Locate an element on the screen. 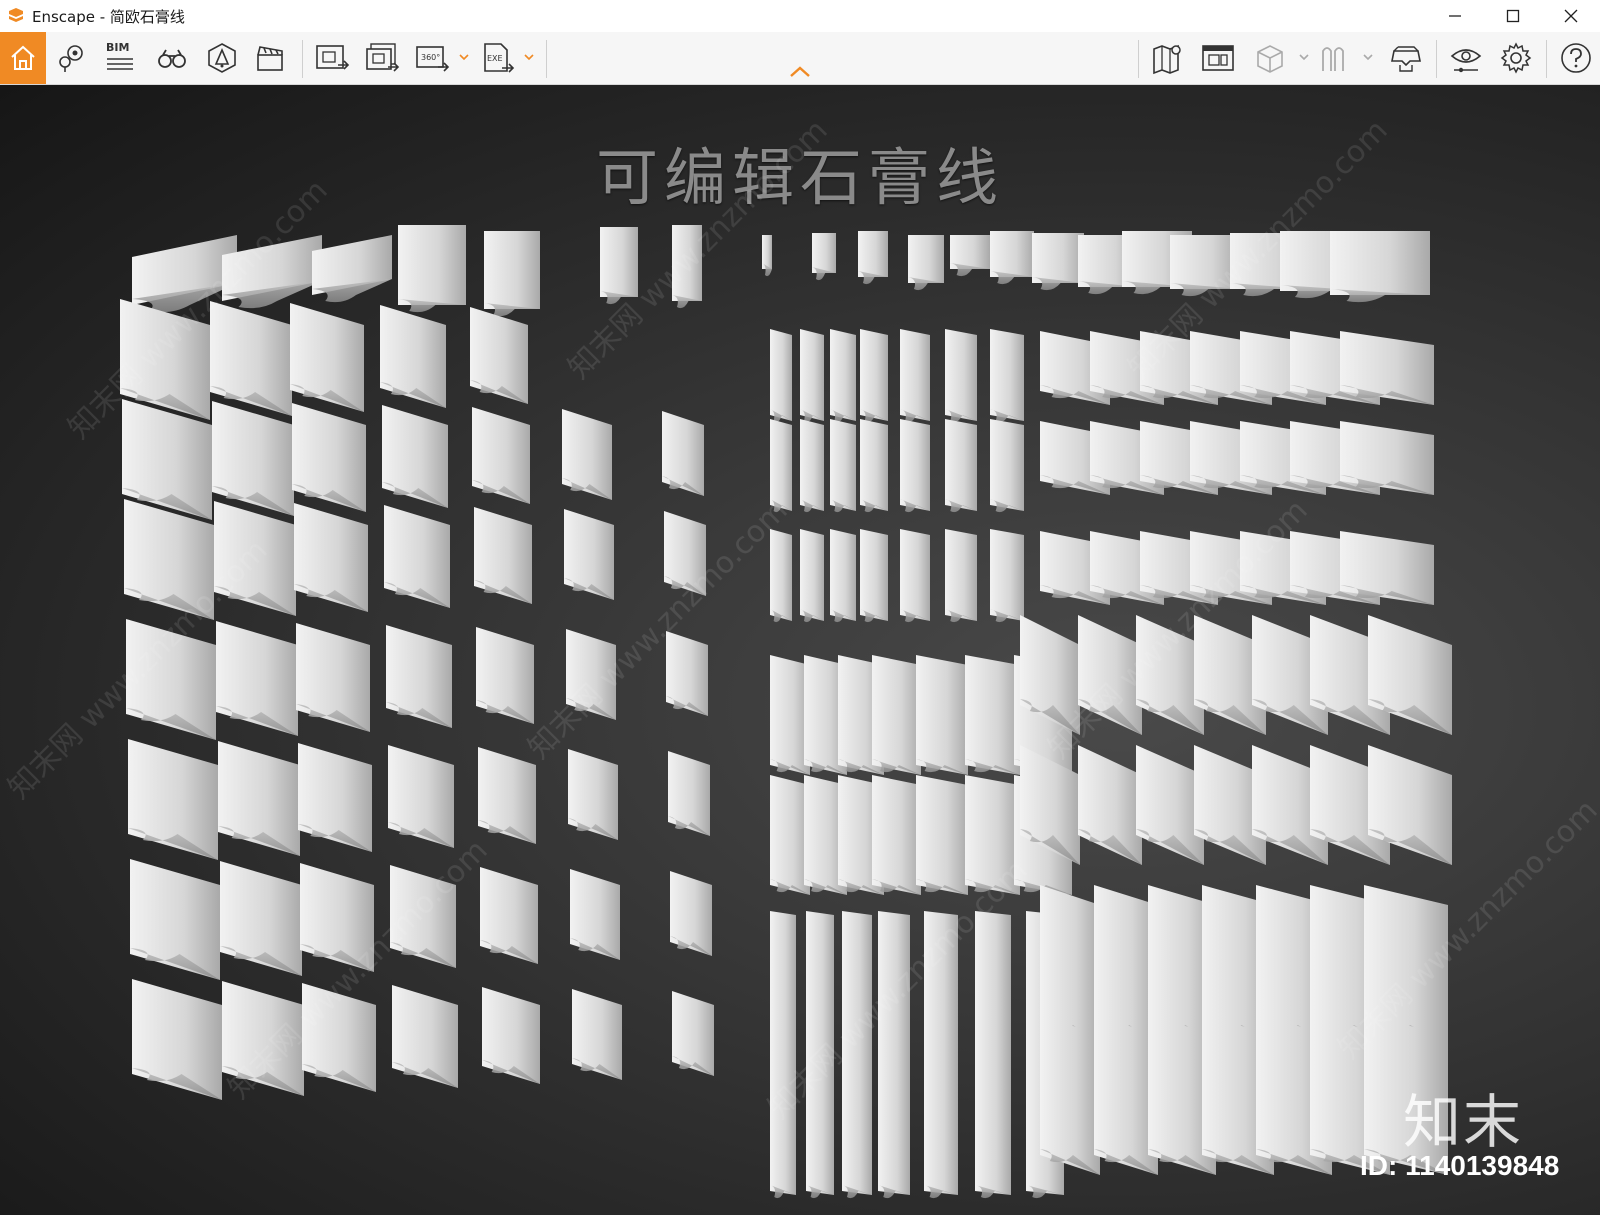 The width and height of the screenshot is (1600, 1215). map-button is located at coordinates (1168, 58).